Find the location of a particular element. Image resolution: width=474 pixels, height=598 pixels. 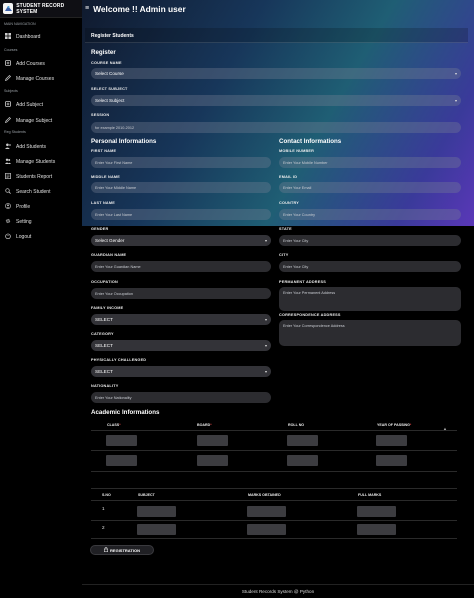

sidebar-item-label: Setting is located at coordinates (24, 221).